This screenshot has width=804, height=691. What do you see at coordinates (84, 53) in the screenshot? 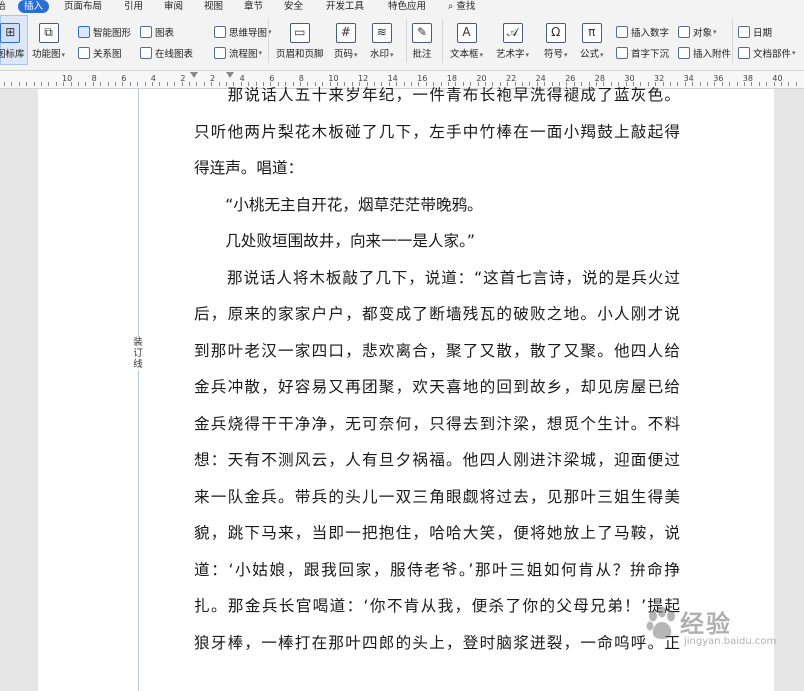
I see `relation-chart-icon` at bounding box center [84, 53].